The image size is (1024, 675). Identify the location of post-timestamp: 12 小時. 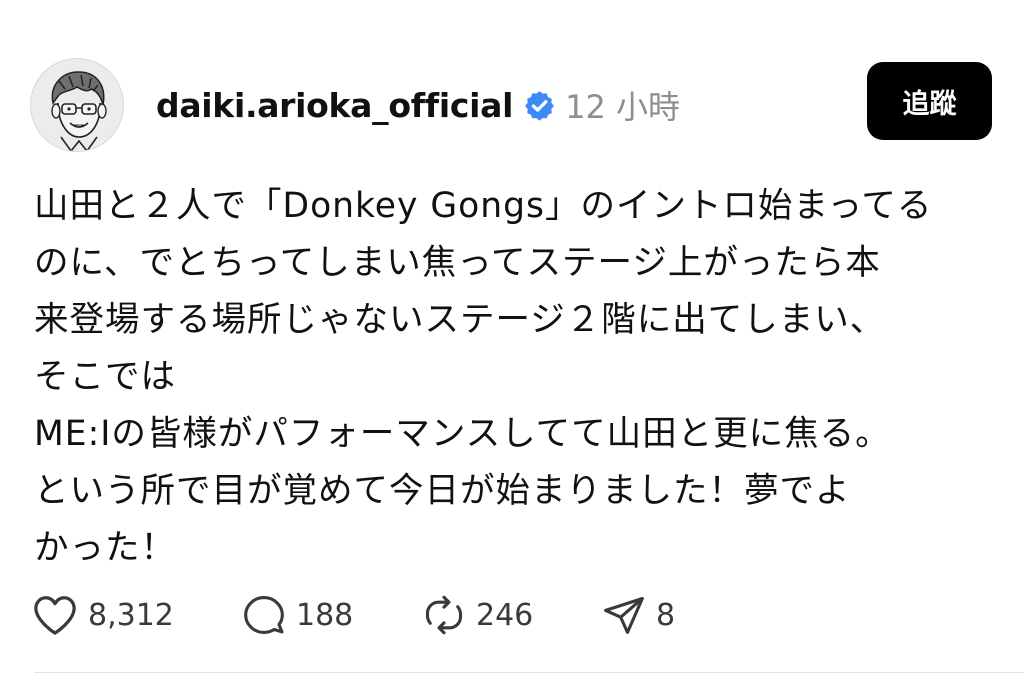
(622, 107).